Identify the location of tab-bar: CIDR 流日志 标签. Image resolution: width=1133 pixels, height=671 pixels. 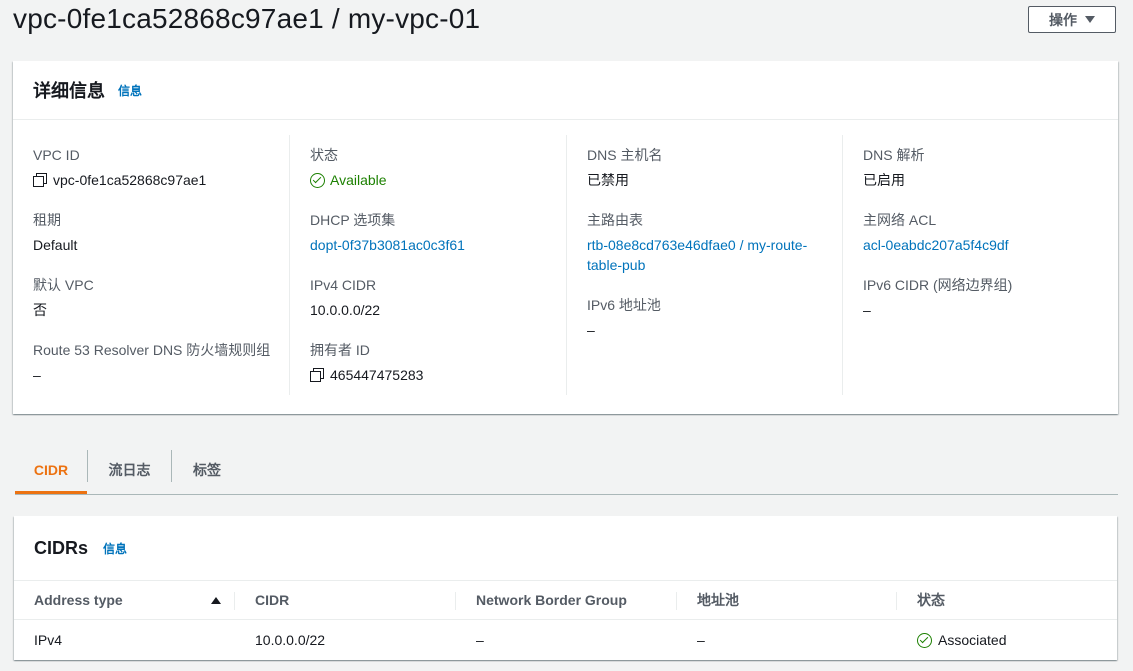
(566, 471).